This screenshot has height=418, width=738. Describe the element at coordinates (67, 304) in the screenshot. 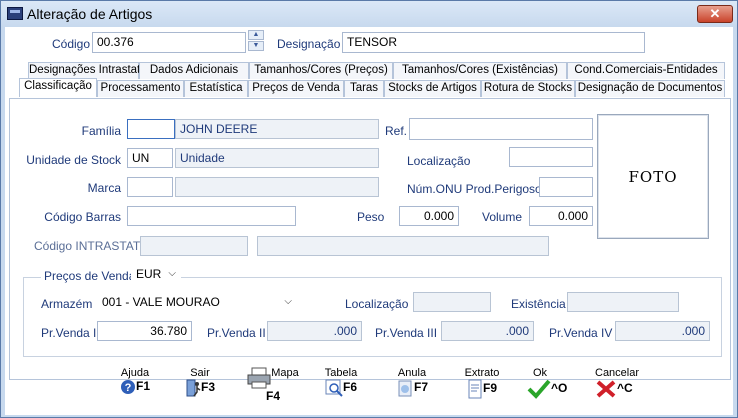

I see `armazem-label: Armazém` at that location.